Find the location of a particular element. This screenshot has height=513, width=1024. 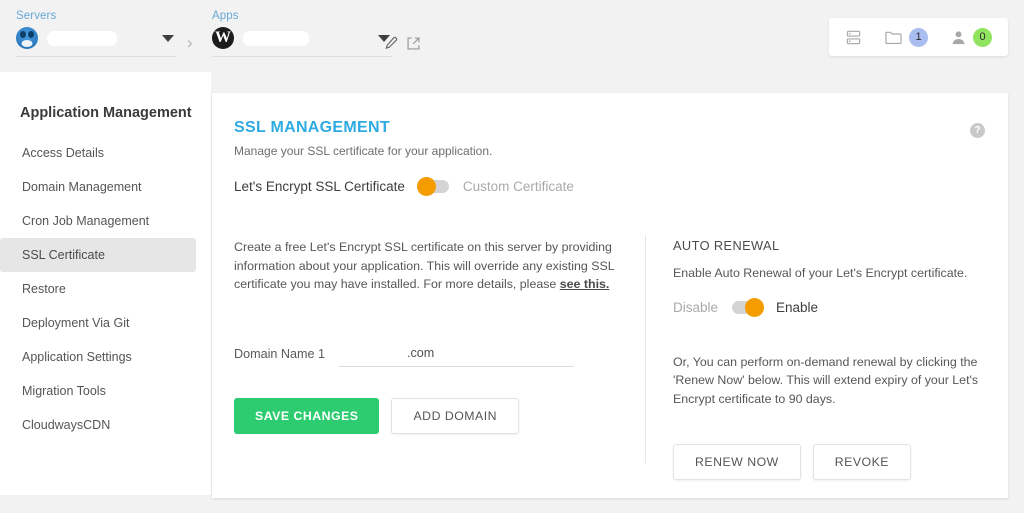

pencil-icon is located at coordinates (390, 43).